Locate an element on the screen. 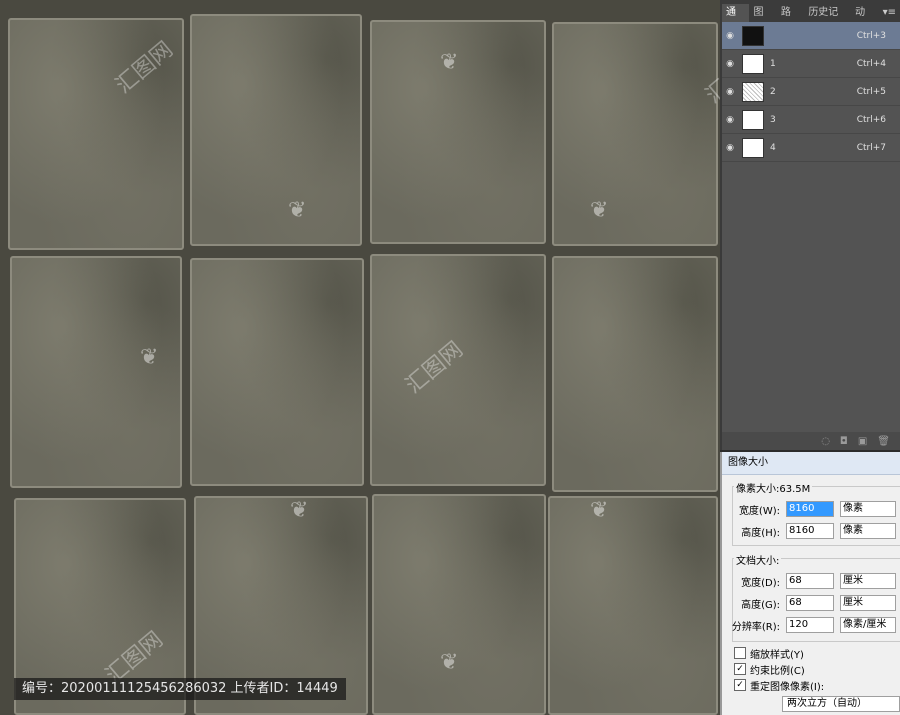 Image resolution: width=900 pixels, height=715 pixels. resample-label: 重定图像像素(I): is located at coordinates (787, 687).